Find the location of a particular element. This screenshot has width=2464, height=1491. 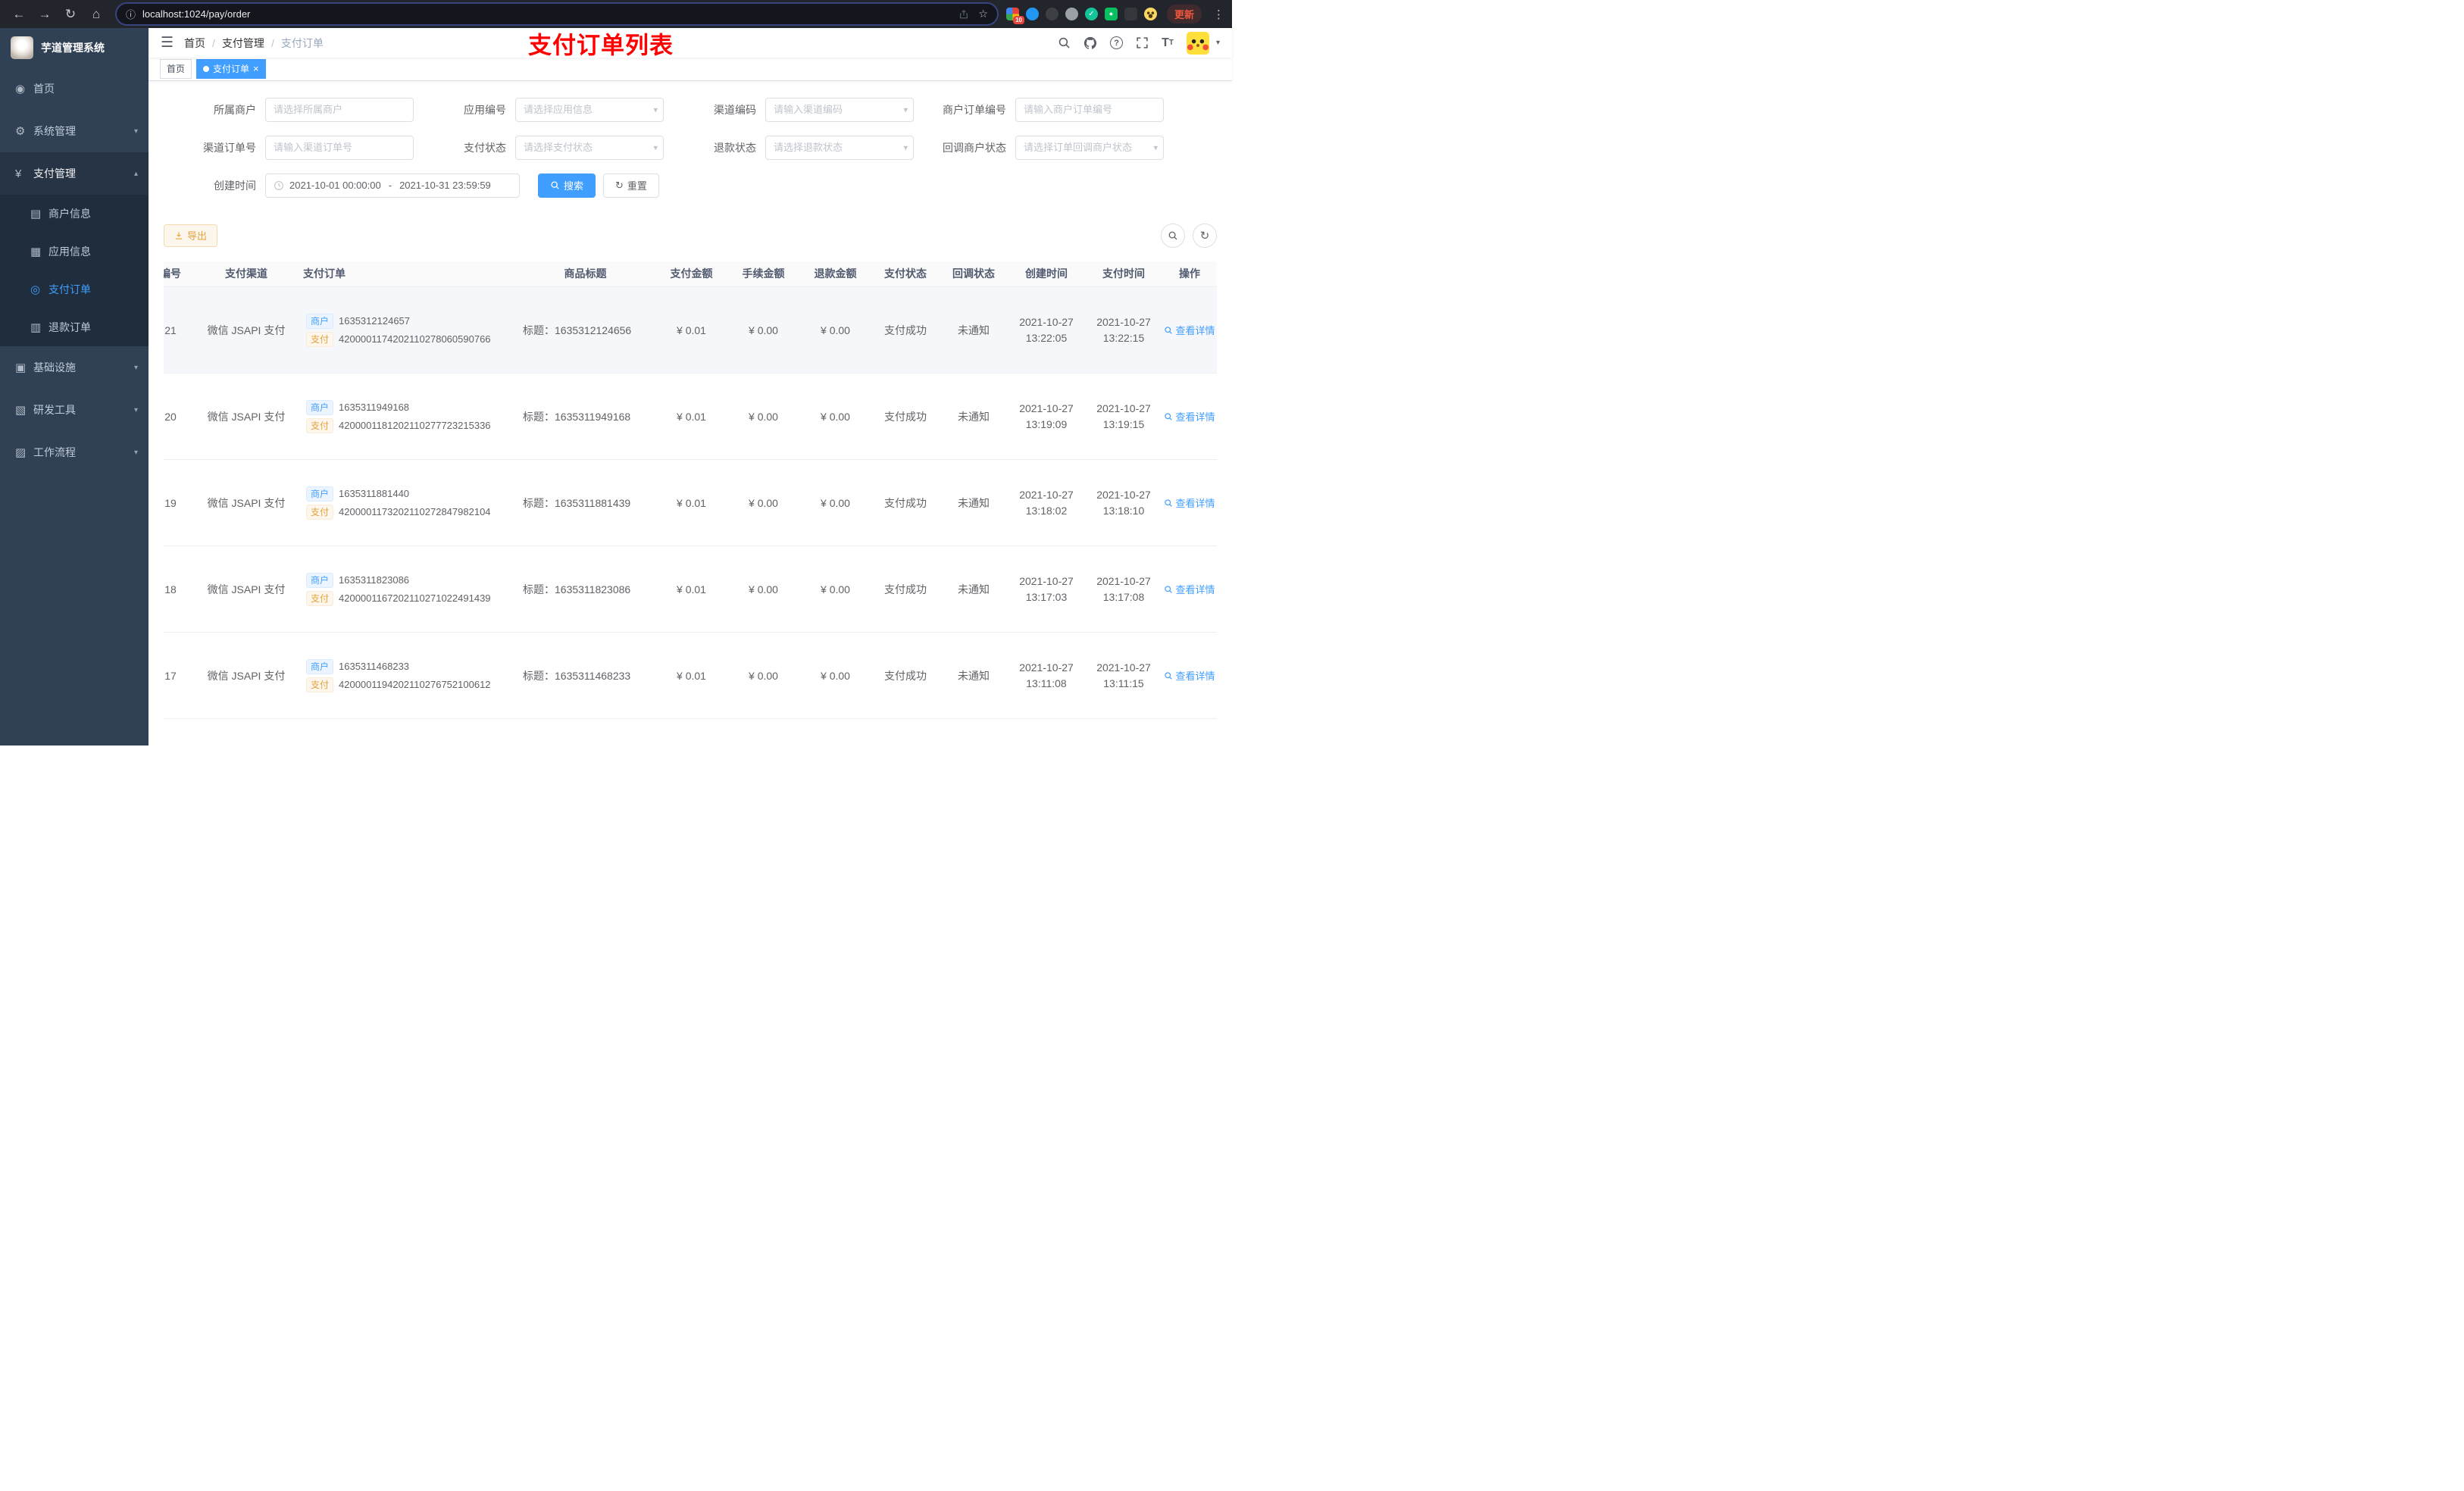

breadcrumb: 首页 / 支付管理 / 支付订单 is located at coordinates (254, 43).